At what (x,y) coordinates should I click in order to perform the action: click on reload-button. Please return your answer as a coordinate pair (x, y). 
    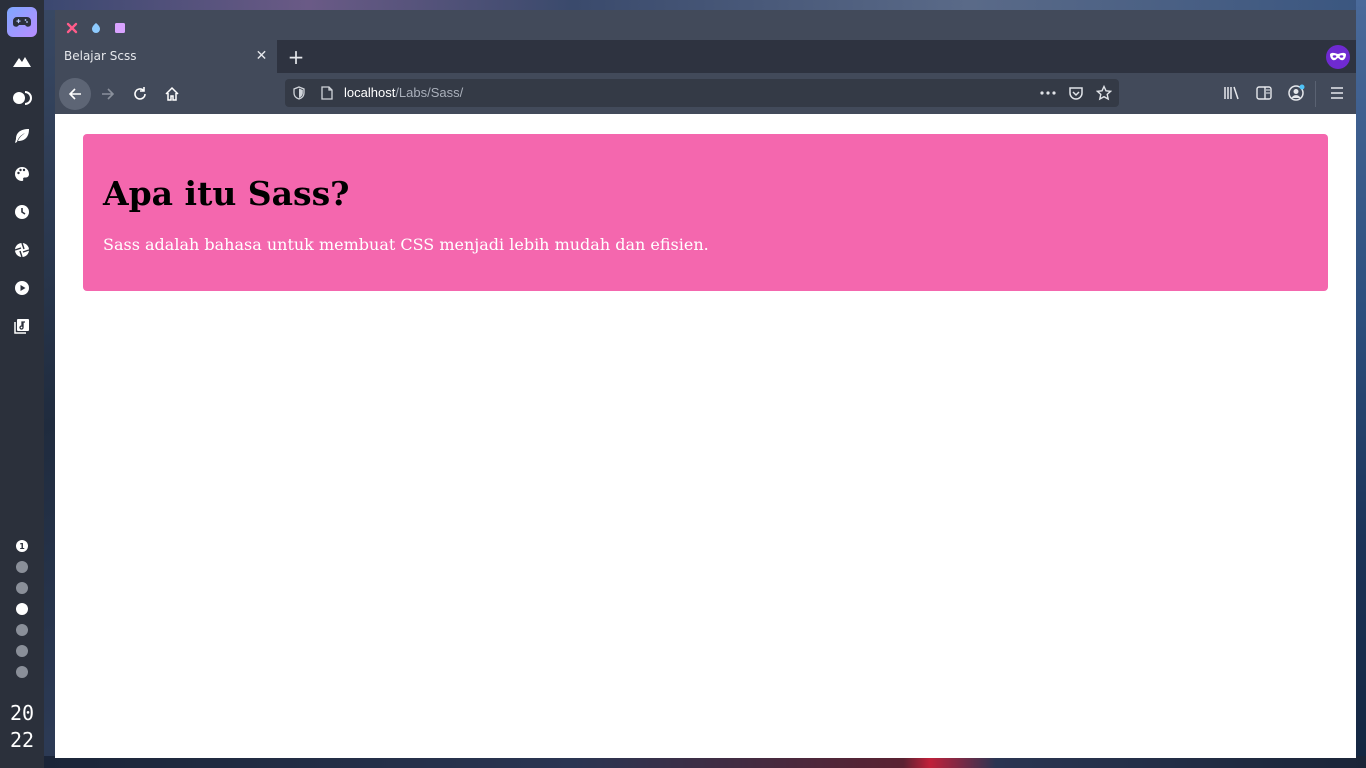
    Looking at the image, I should click on (140, 94).